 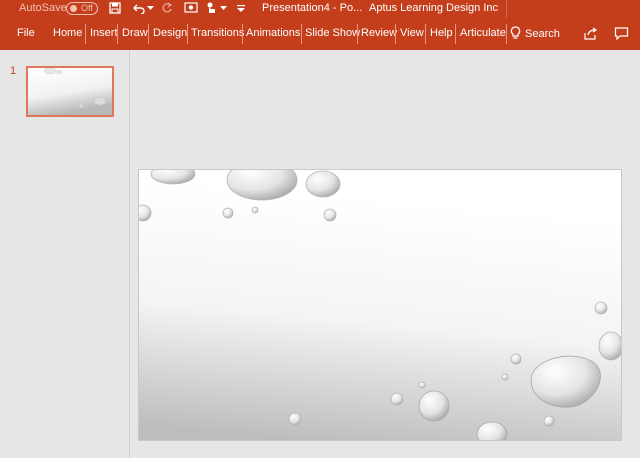 I want to click on touch-mode-icon, so click(x=211, y=8).